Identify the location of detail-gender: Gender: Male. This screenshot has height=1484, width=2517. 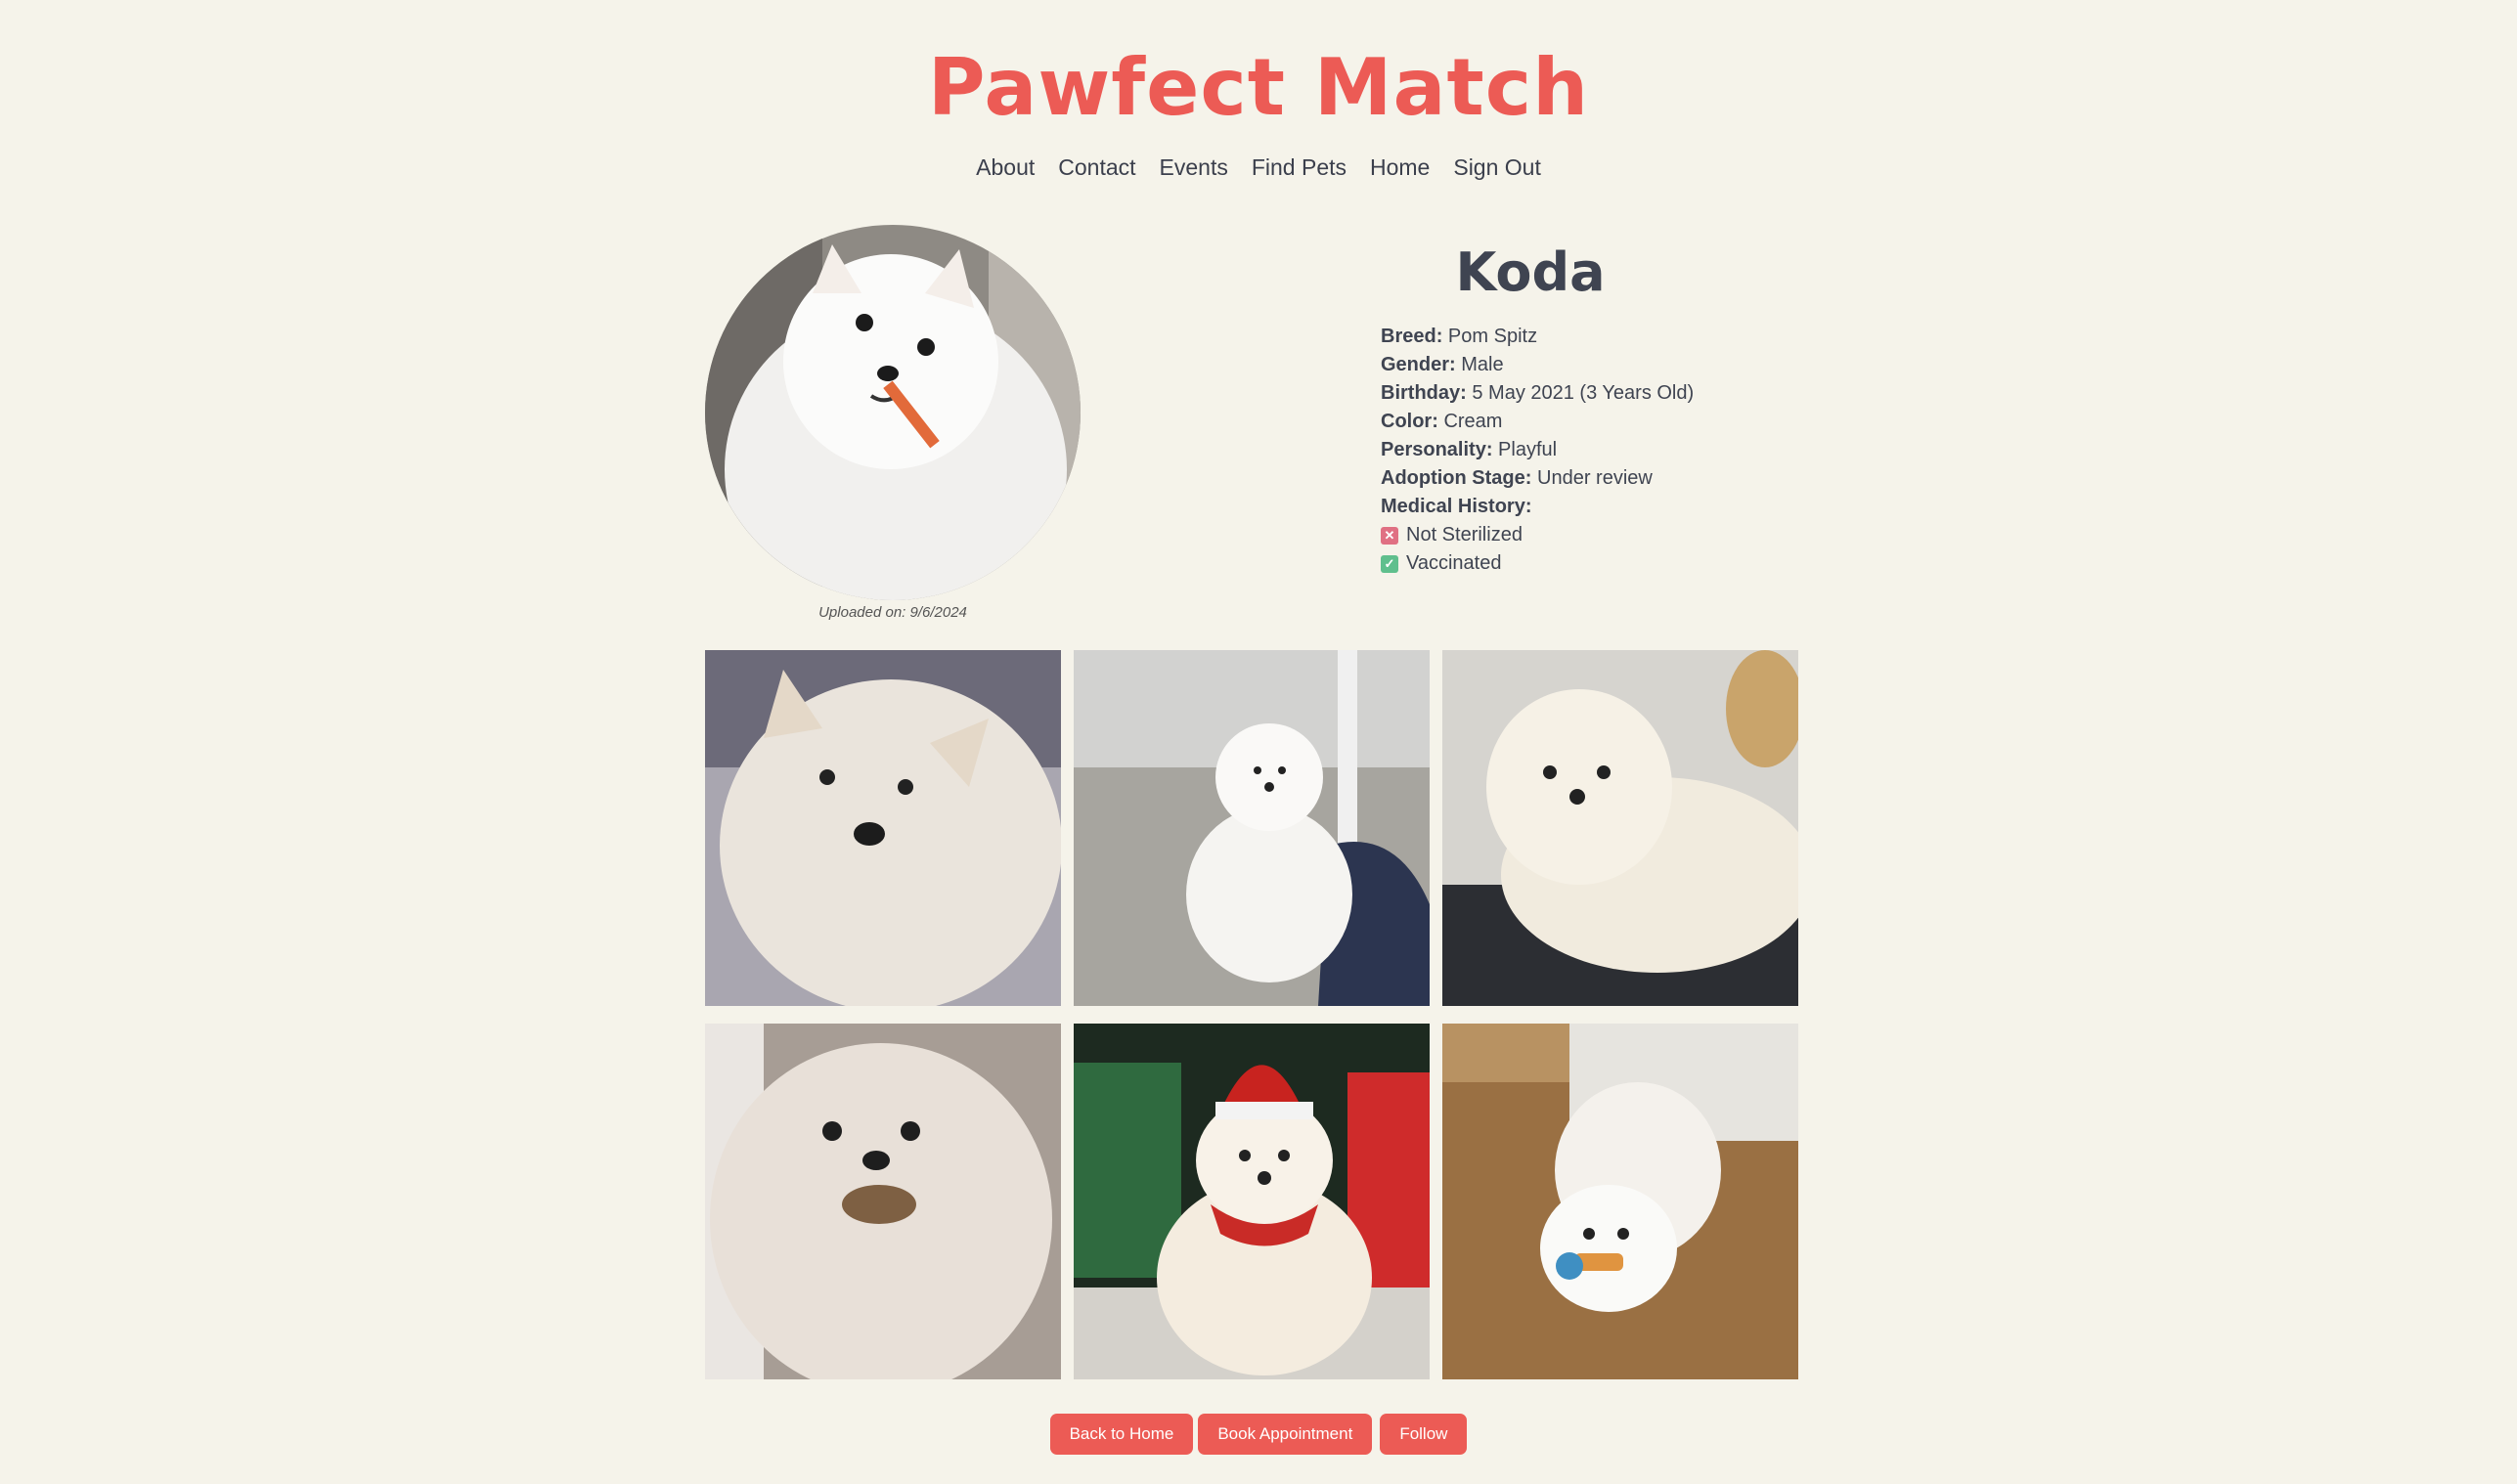
(1443, 364).